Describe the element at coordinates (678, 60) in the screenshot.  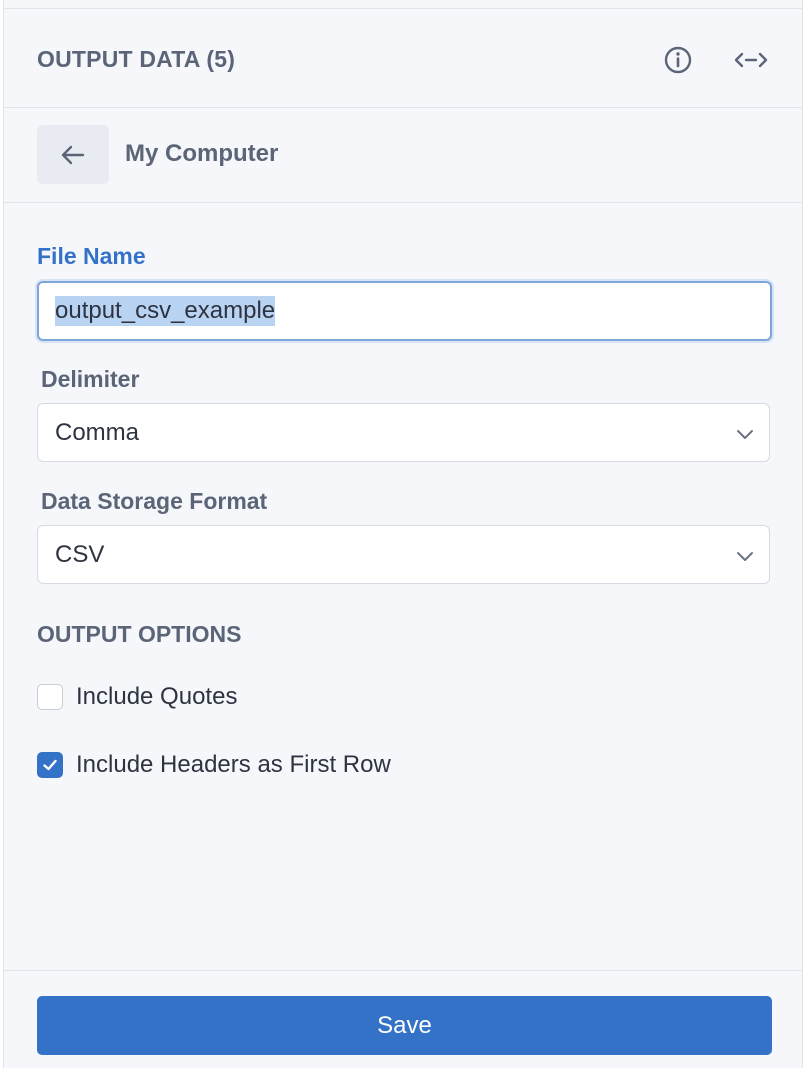
I see `info-icon` at that location.